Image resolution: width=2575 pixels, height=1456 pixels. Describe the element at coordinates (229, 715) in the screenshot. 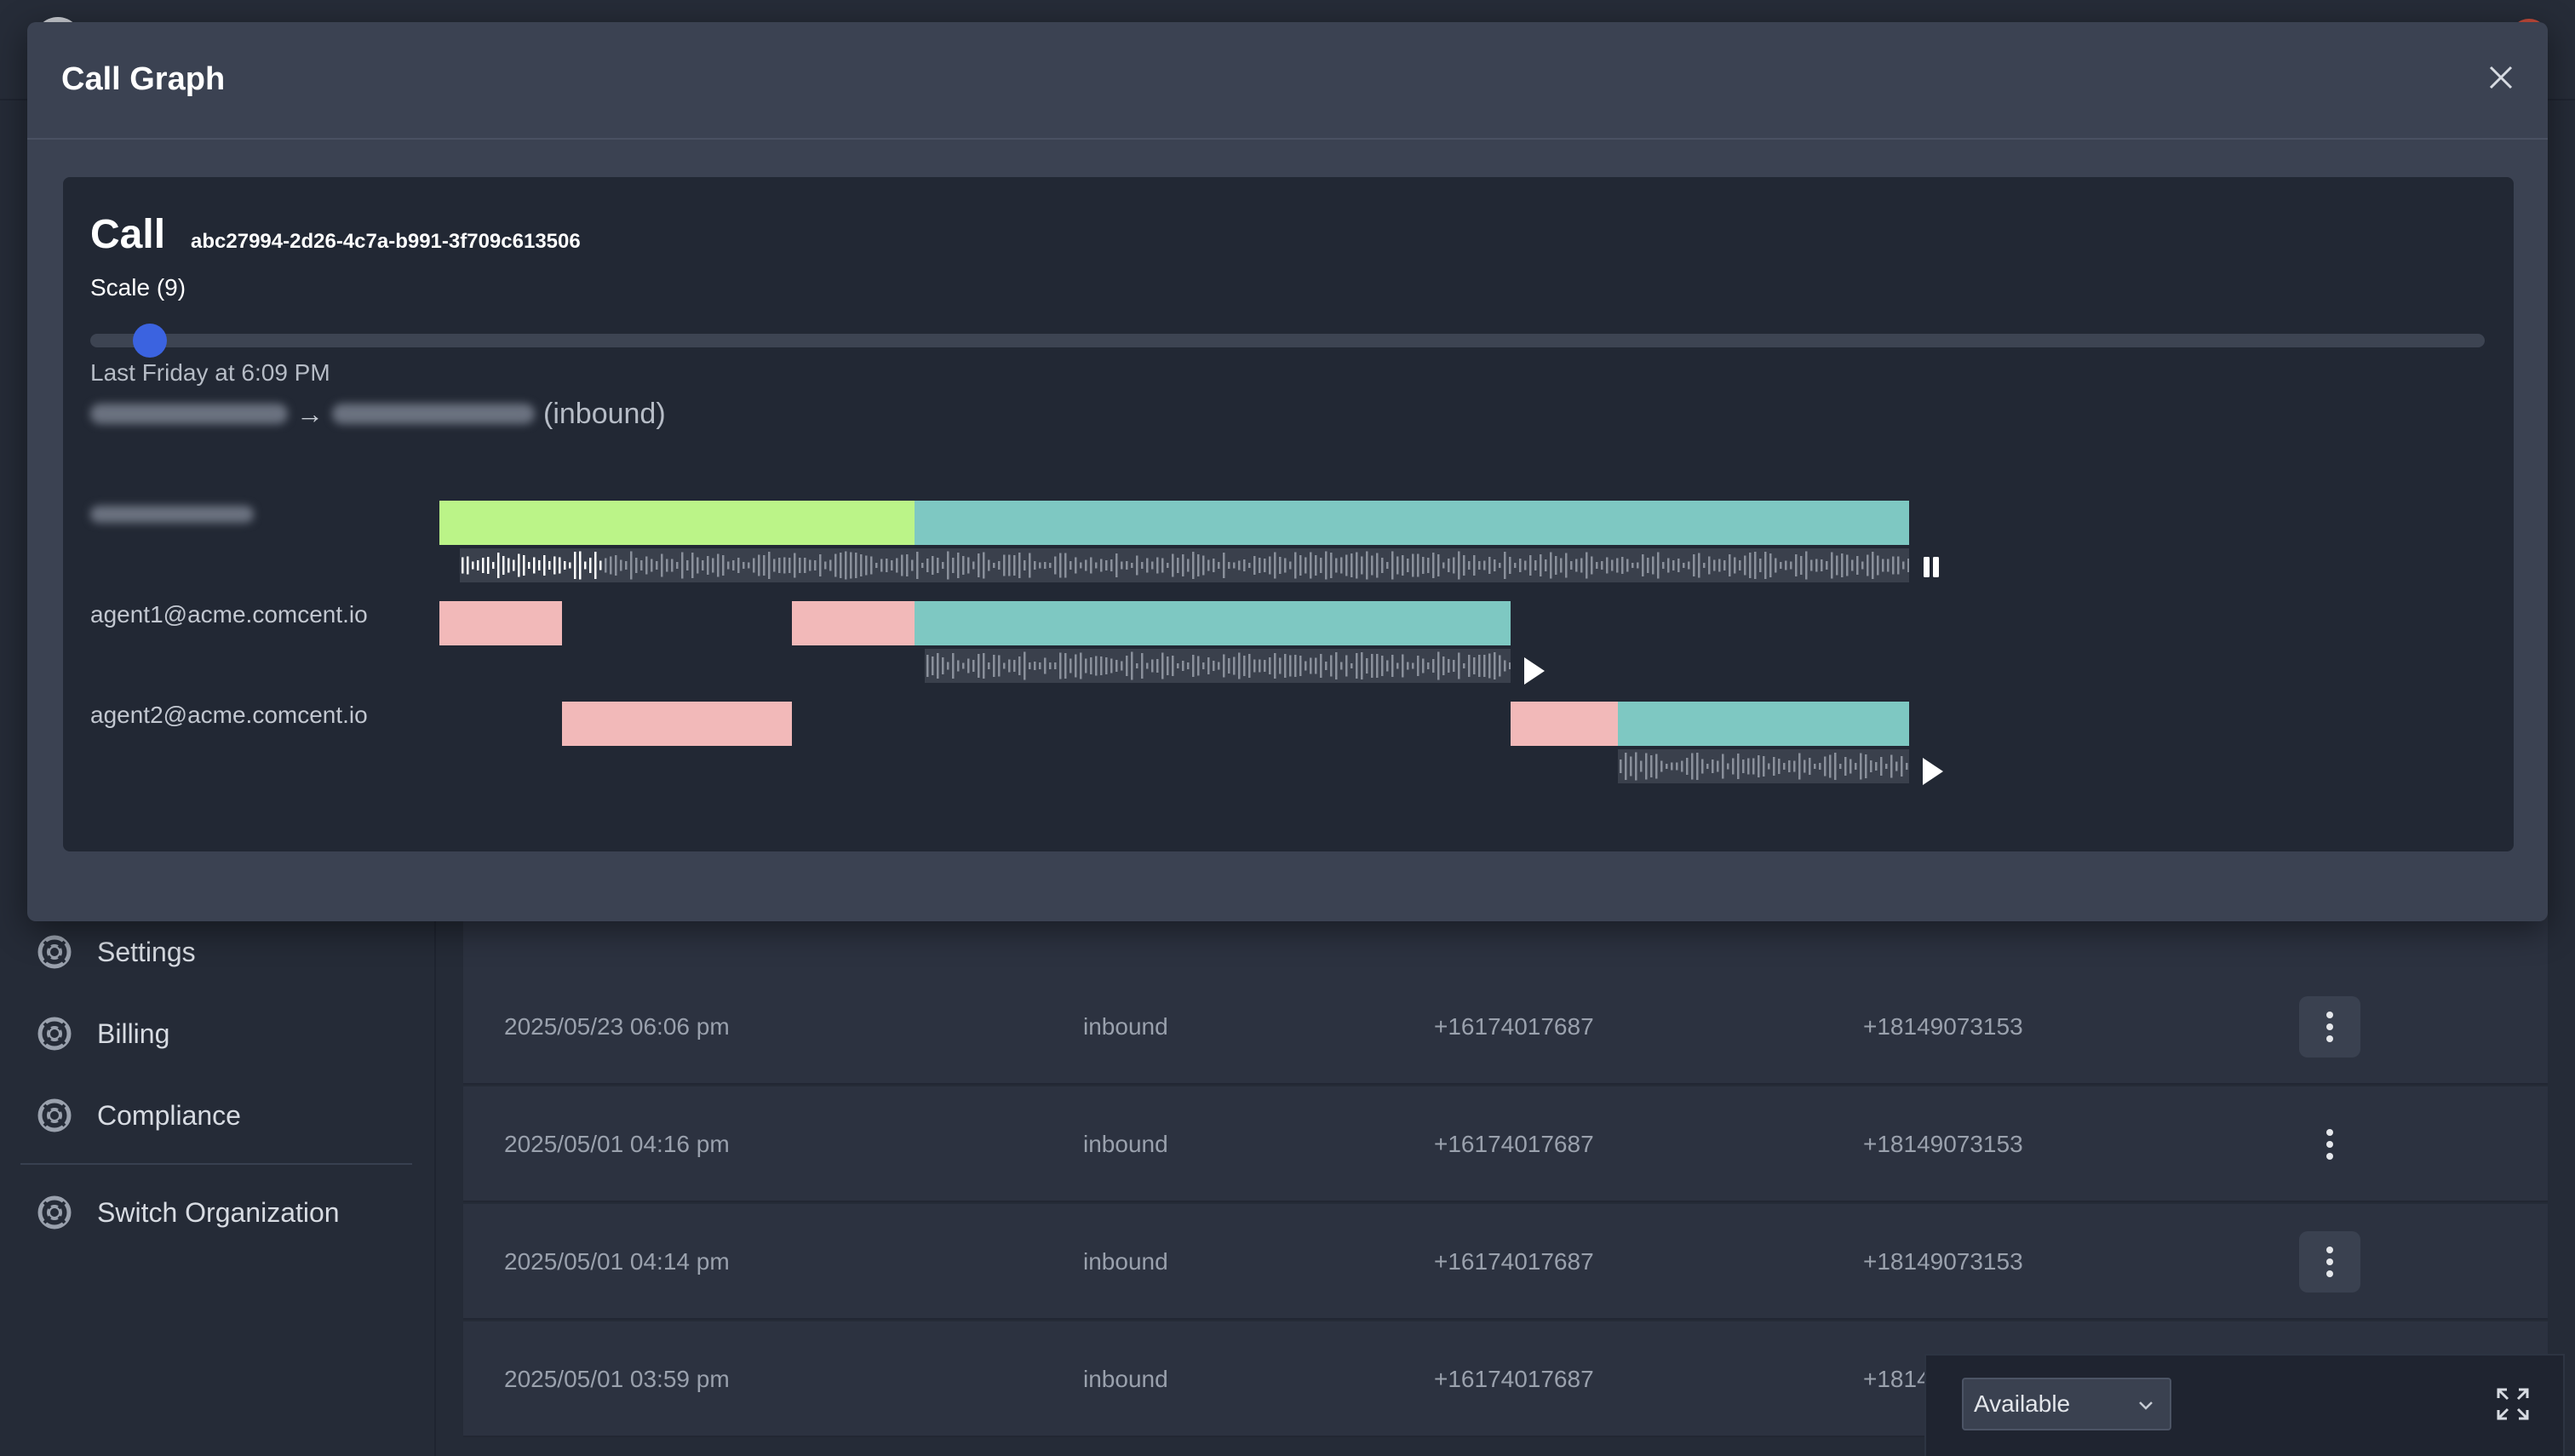

I see `agent-lane-label: agent2@acme.comcent.io` at that location.